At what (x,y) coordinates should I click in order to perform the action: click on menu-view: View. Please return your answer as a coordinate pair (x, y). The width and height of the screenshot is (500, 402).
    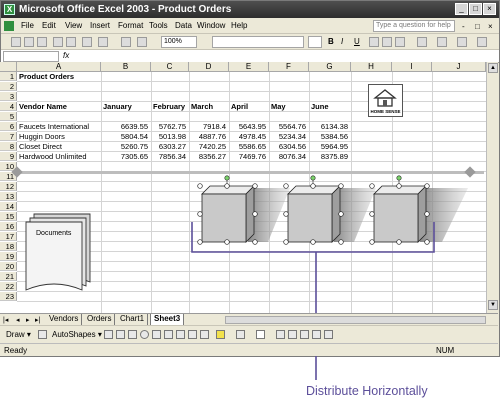
    Looking at the image, I should click on (73, 25).